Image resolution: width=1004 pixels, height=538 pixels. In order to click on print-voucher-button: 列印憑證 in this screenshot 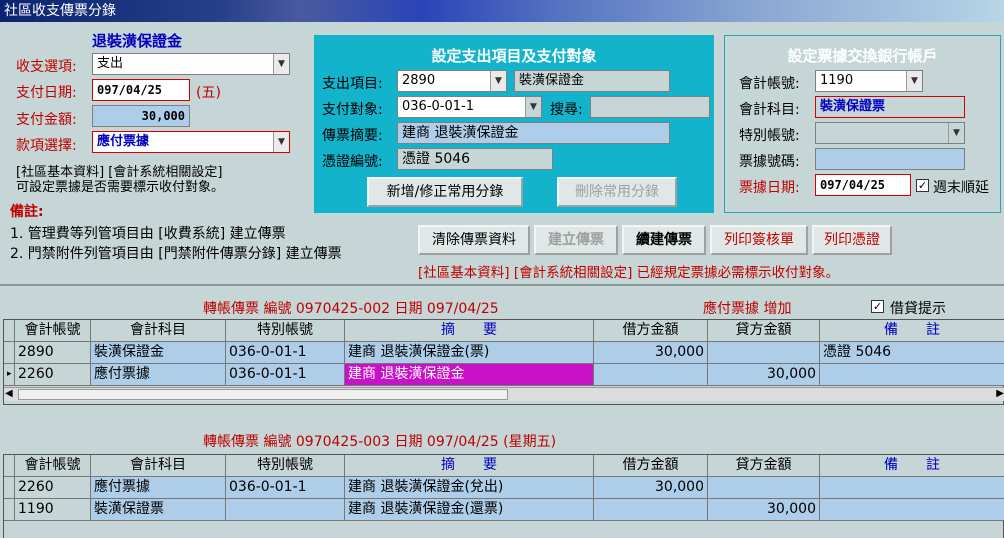, I will do `click(852, 240)`.